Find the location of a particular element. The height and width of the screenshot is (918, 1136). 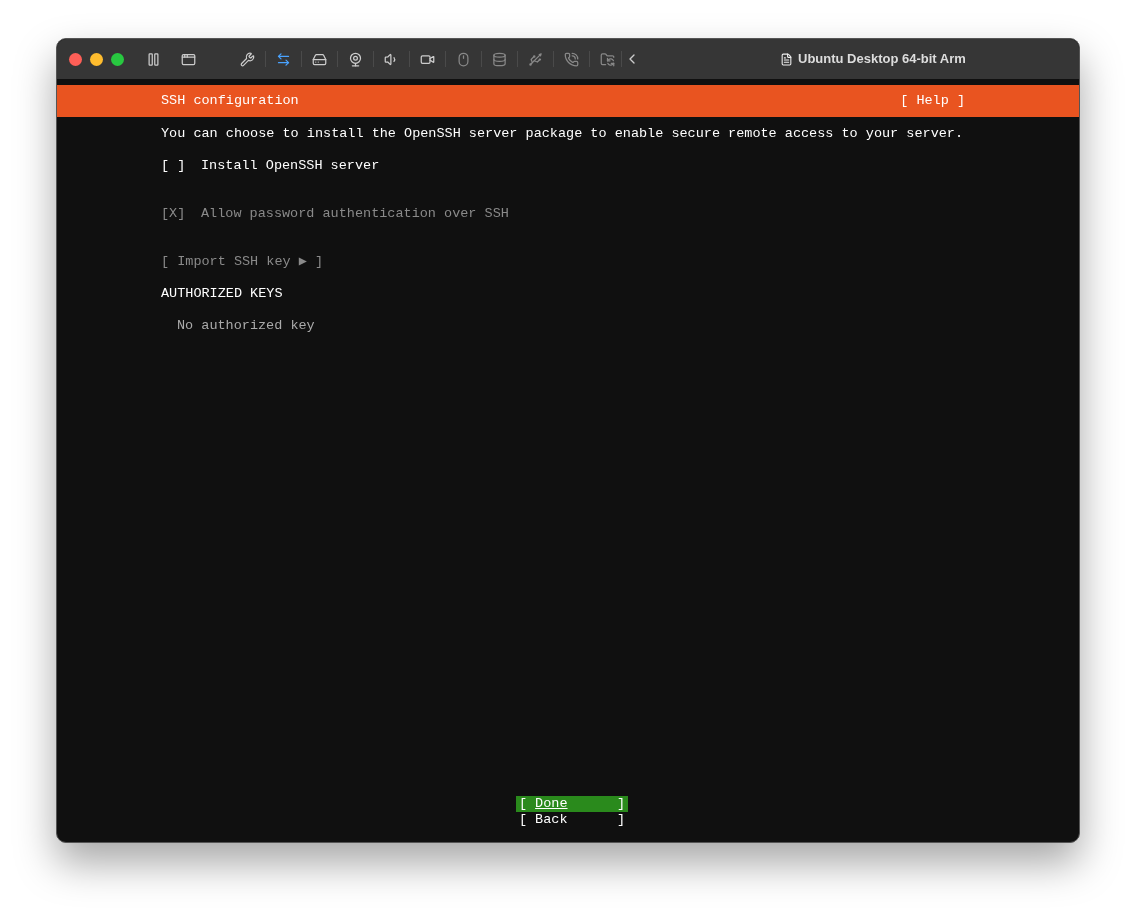

action-button: [ Back ] is located at coordinates (572, 820).